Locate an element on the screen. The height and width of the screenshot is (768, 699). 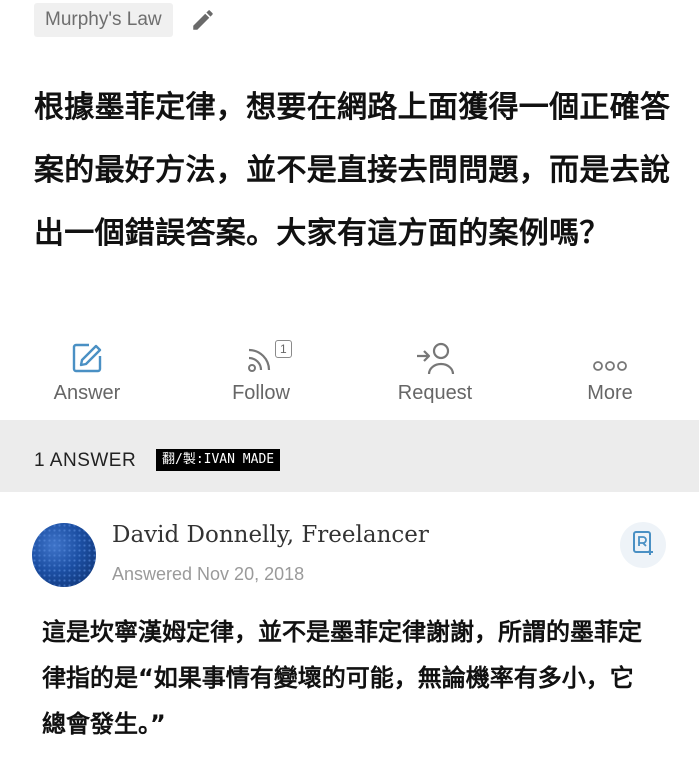
topic-tag: Murphy's Law is located at coordinates (103, 20).